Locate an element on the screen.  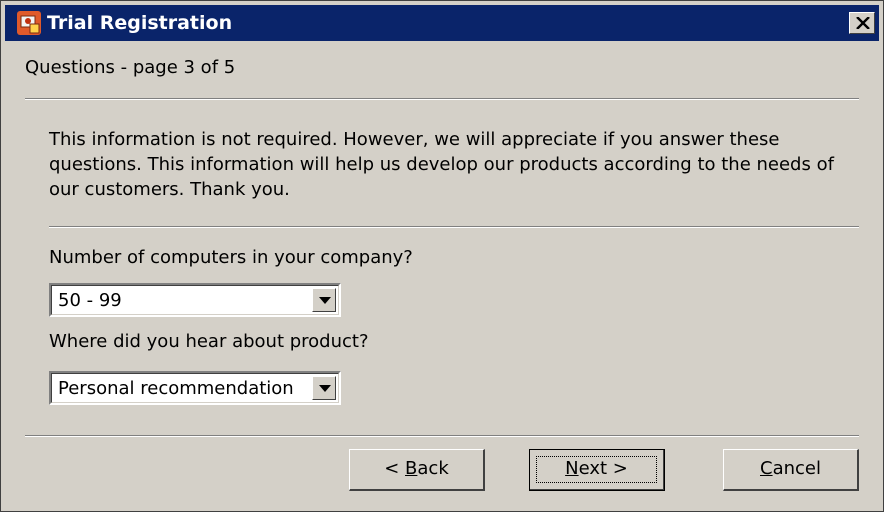
page-subtitle: Questions - page 3 of 5 is located at coordinates (130, 67).